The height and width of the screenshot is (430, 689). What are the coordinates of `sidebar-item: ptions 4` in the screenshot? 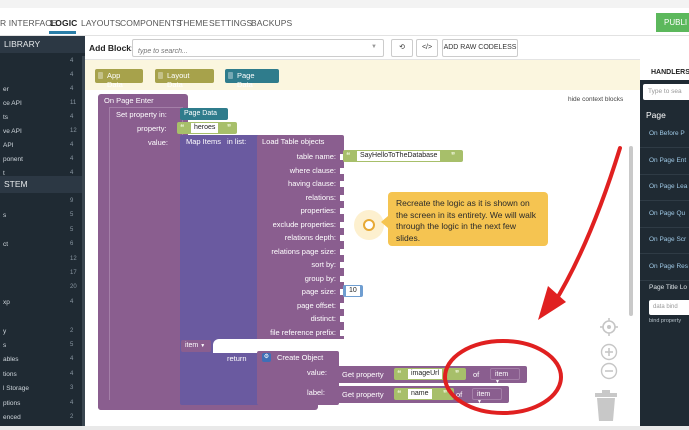 It's located at (42, 405).